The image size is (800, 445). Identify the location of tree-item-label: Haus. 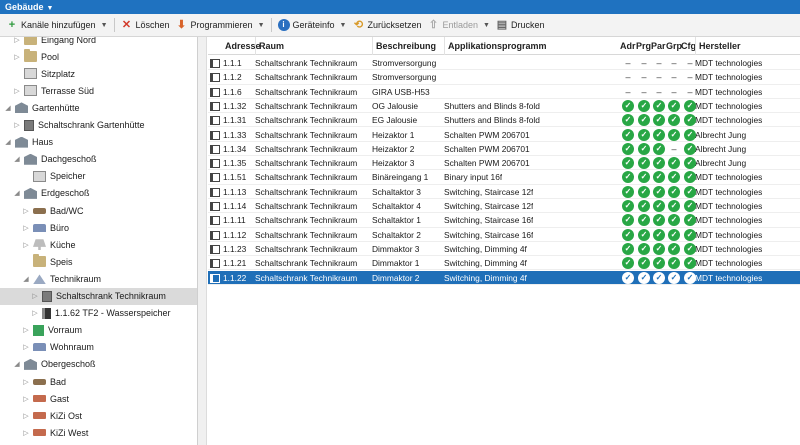
(43, 142).